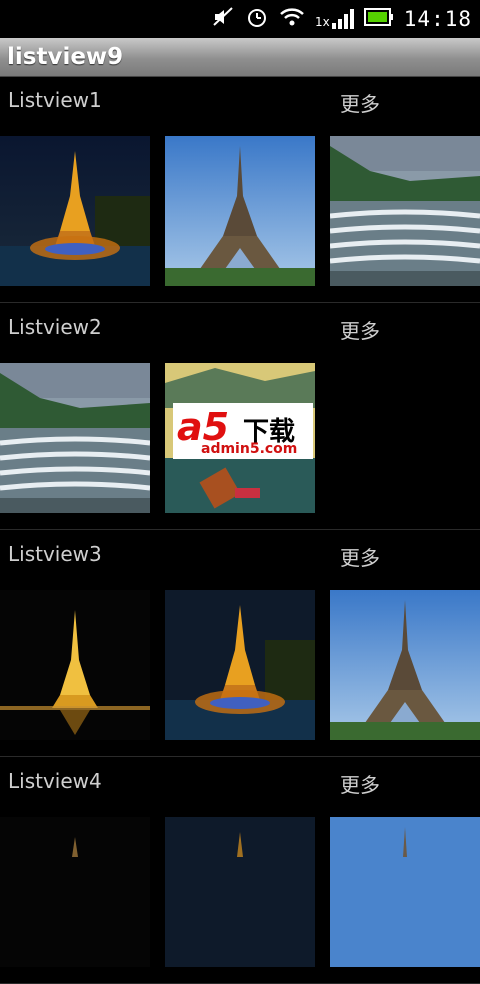 The height and width of the screenshot is (984, 480). I want to click on alarm-icon, so click(257, 19).